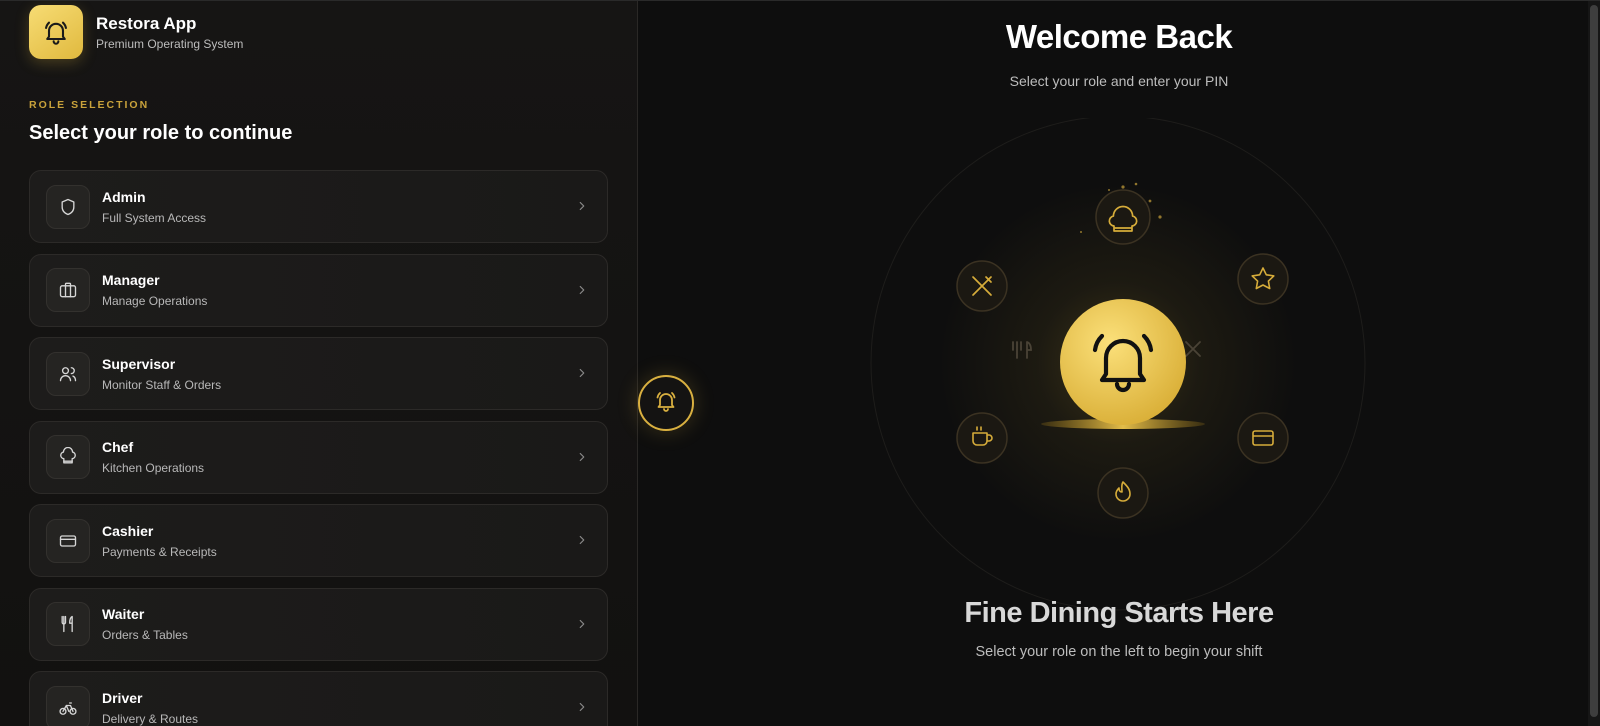 The width and height of the screenshot is (1600, 726). I want to click on role-description: Monitor Staff & Orders, so click(162, 384).